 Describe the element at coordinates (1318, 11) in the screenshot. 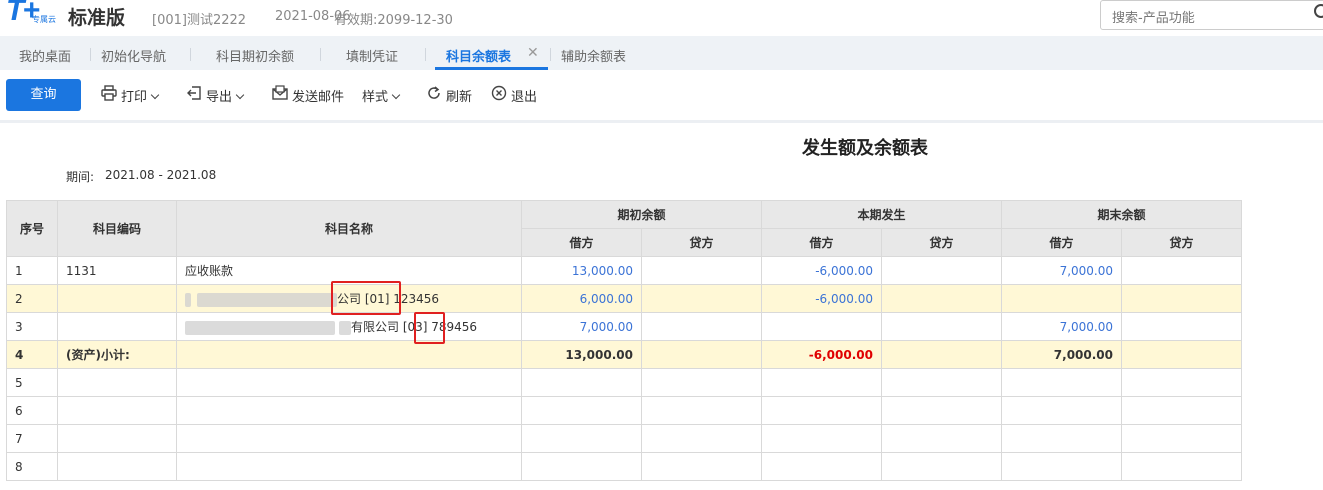

I see `search-icon` at that location.